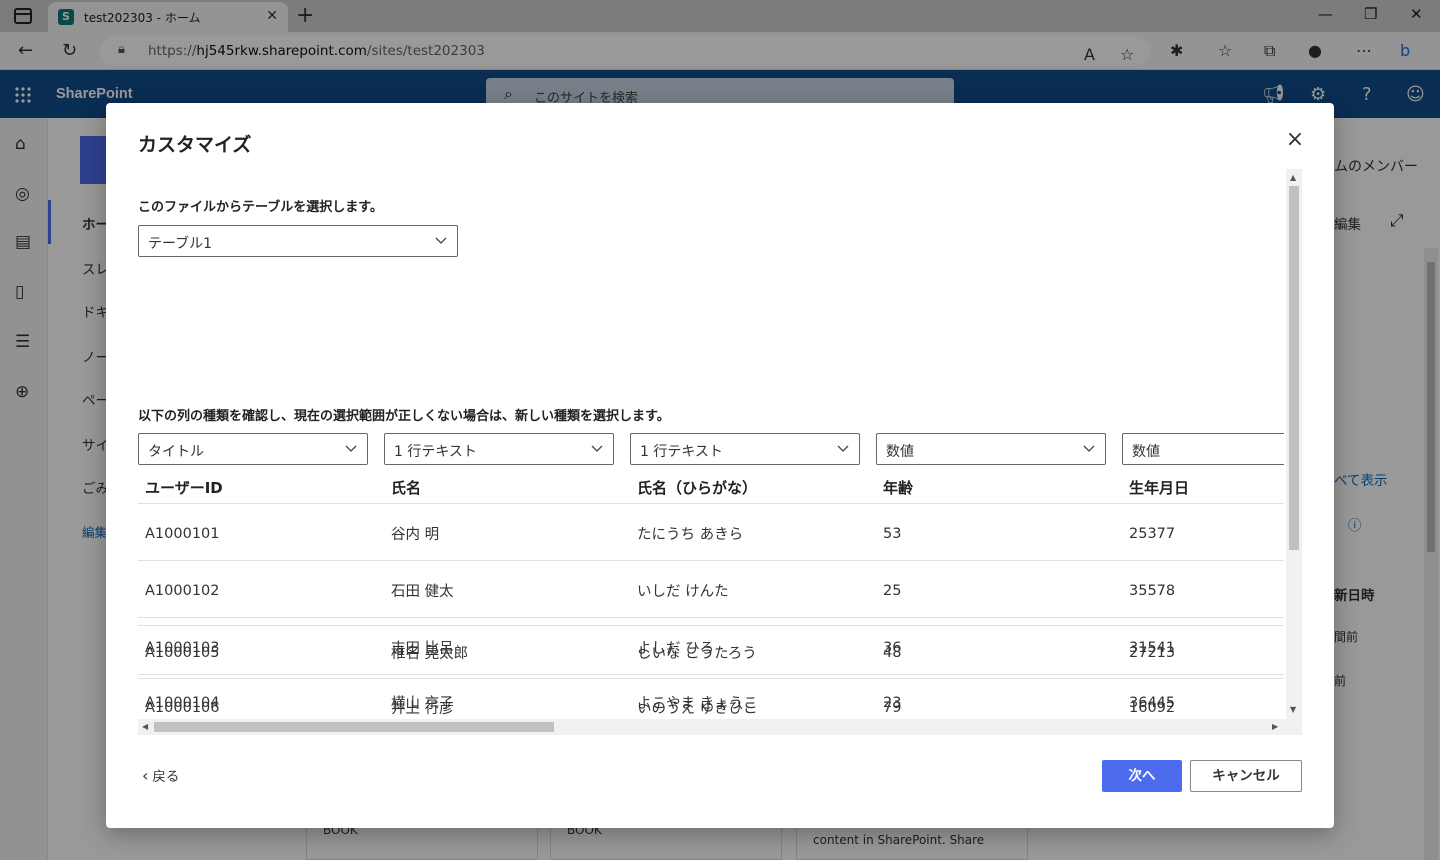 The height and width of the screenshot is (860, 1440). I want to click on table-select-label: このファイルからテーブルを選択します。, so click(260, 207).